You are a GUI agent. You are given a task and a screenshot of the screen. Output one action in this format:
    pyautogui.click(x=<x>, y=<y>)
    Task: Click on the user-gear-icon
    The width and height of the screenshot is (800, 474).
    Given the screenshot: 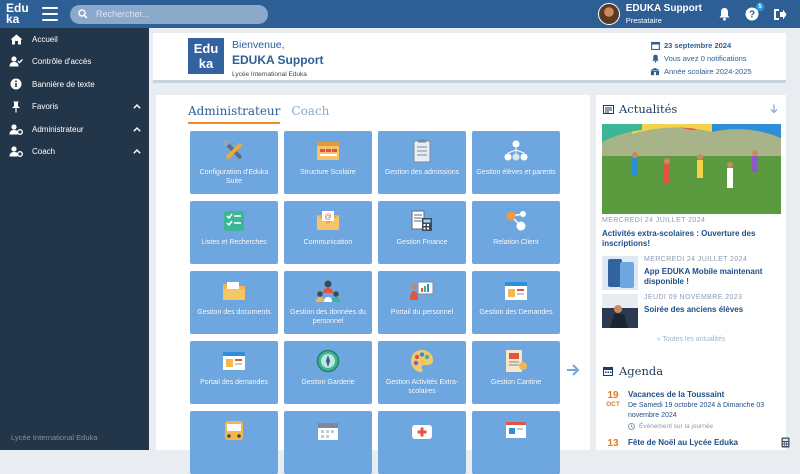 What is the action you would take?
    pyautogui.click(x=16, y=129)
    